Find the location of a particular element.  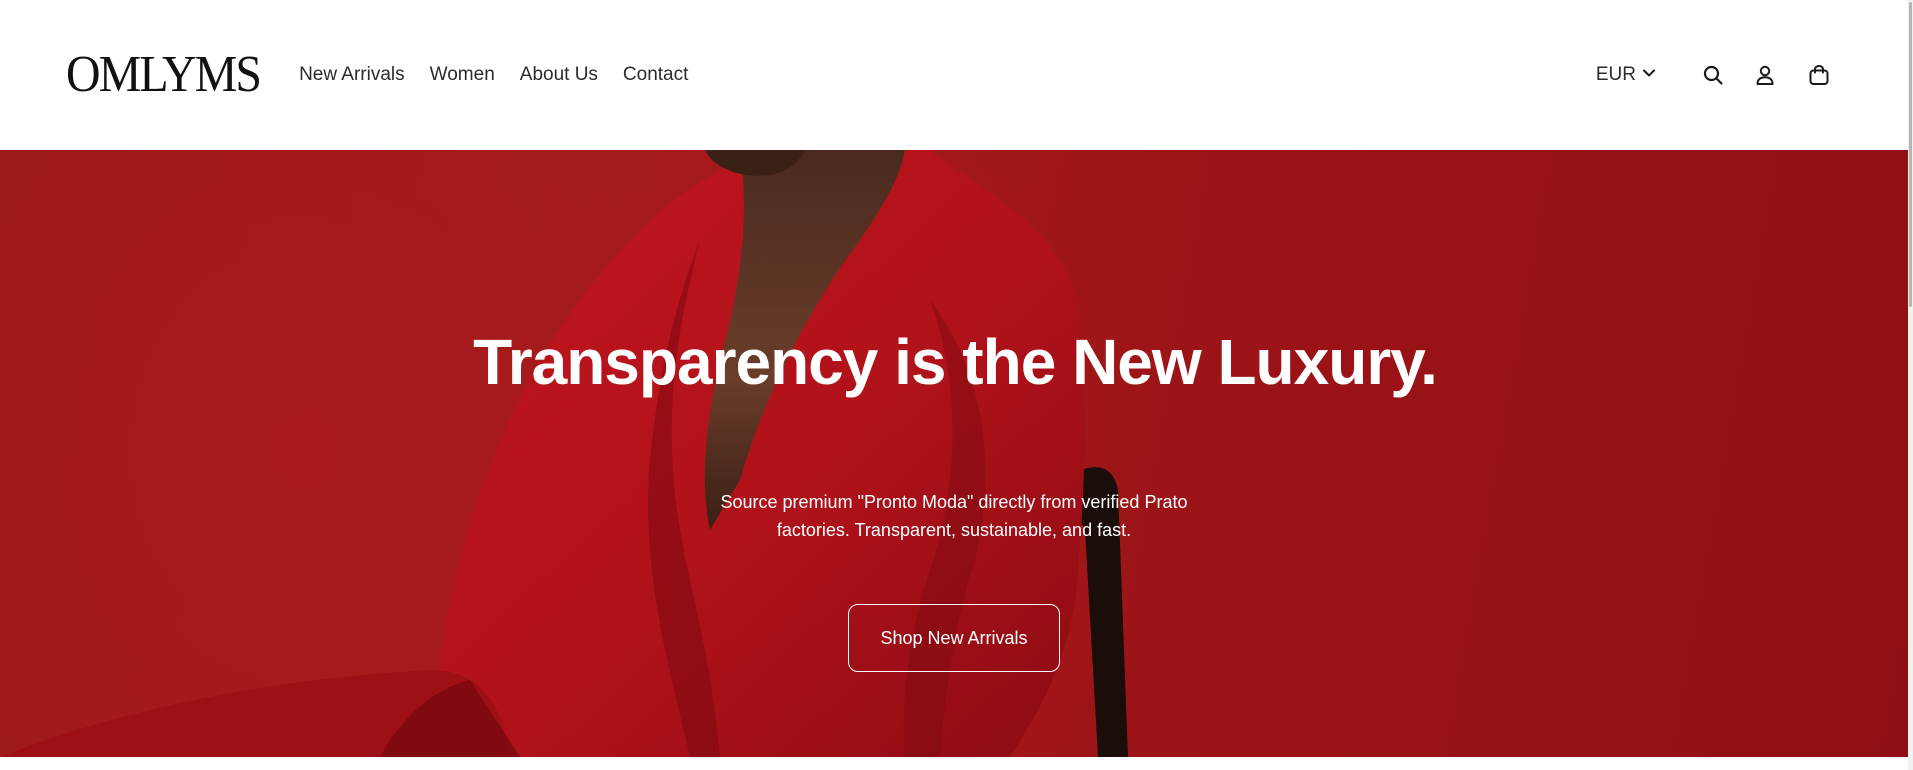

main-nav: New Arrivals Women About Us Contact is located at coordinates (493, 75).